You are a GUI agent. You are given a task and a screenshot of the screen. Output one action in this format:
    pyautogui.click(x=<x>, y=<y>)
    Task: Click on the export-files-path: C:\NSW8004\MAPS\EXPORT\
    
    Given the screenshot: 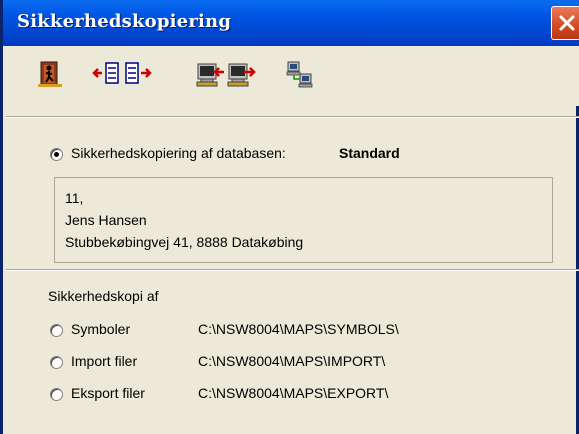 What is the action you would take?
    pyautogui.click(x=293, y=393)
    